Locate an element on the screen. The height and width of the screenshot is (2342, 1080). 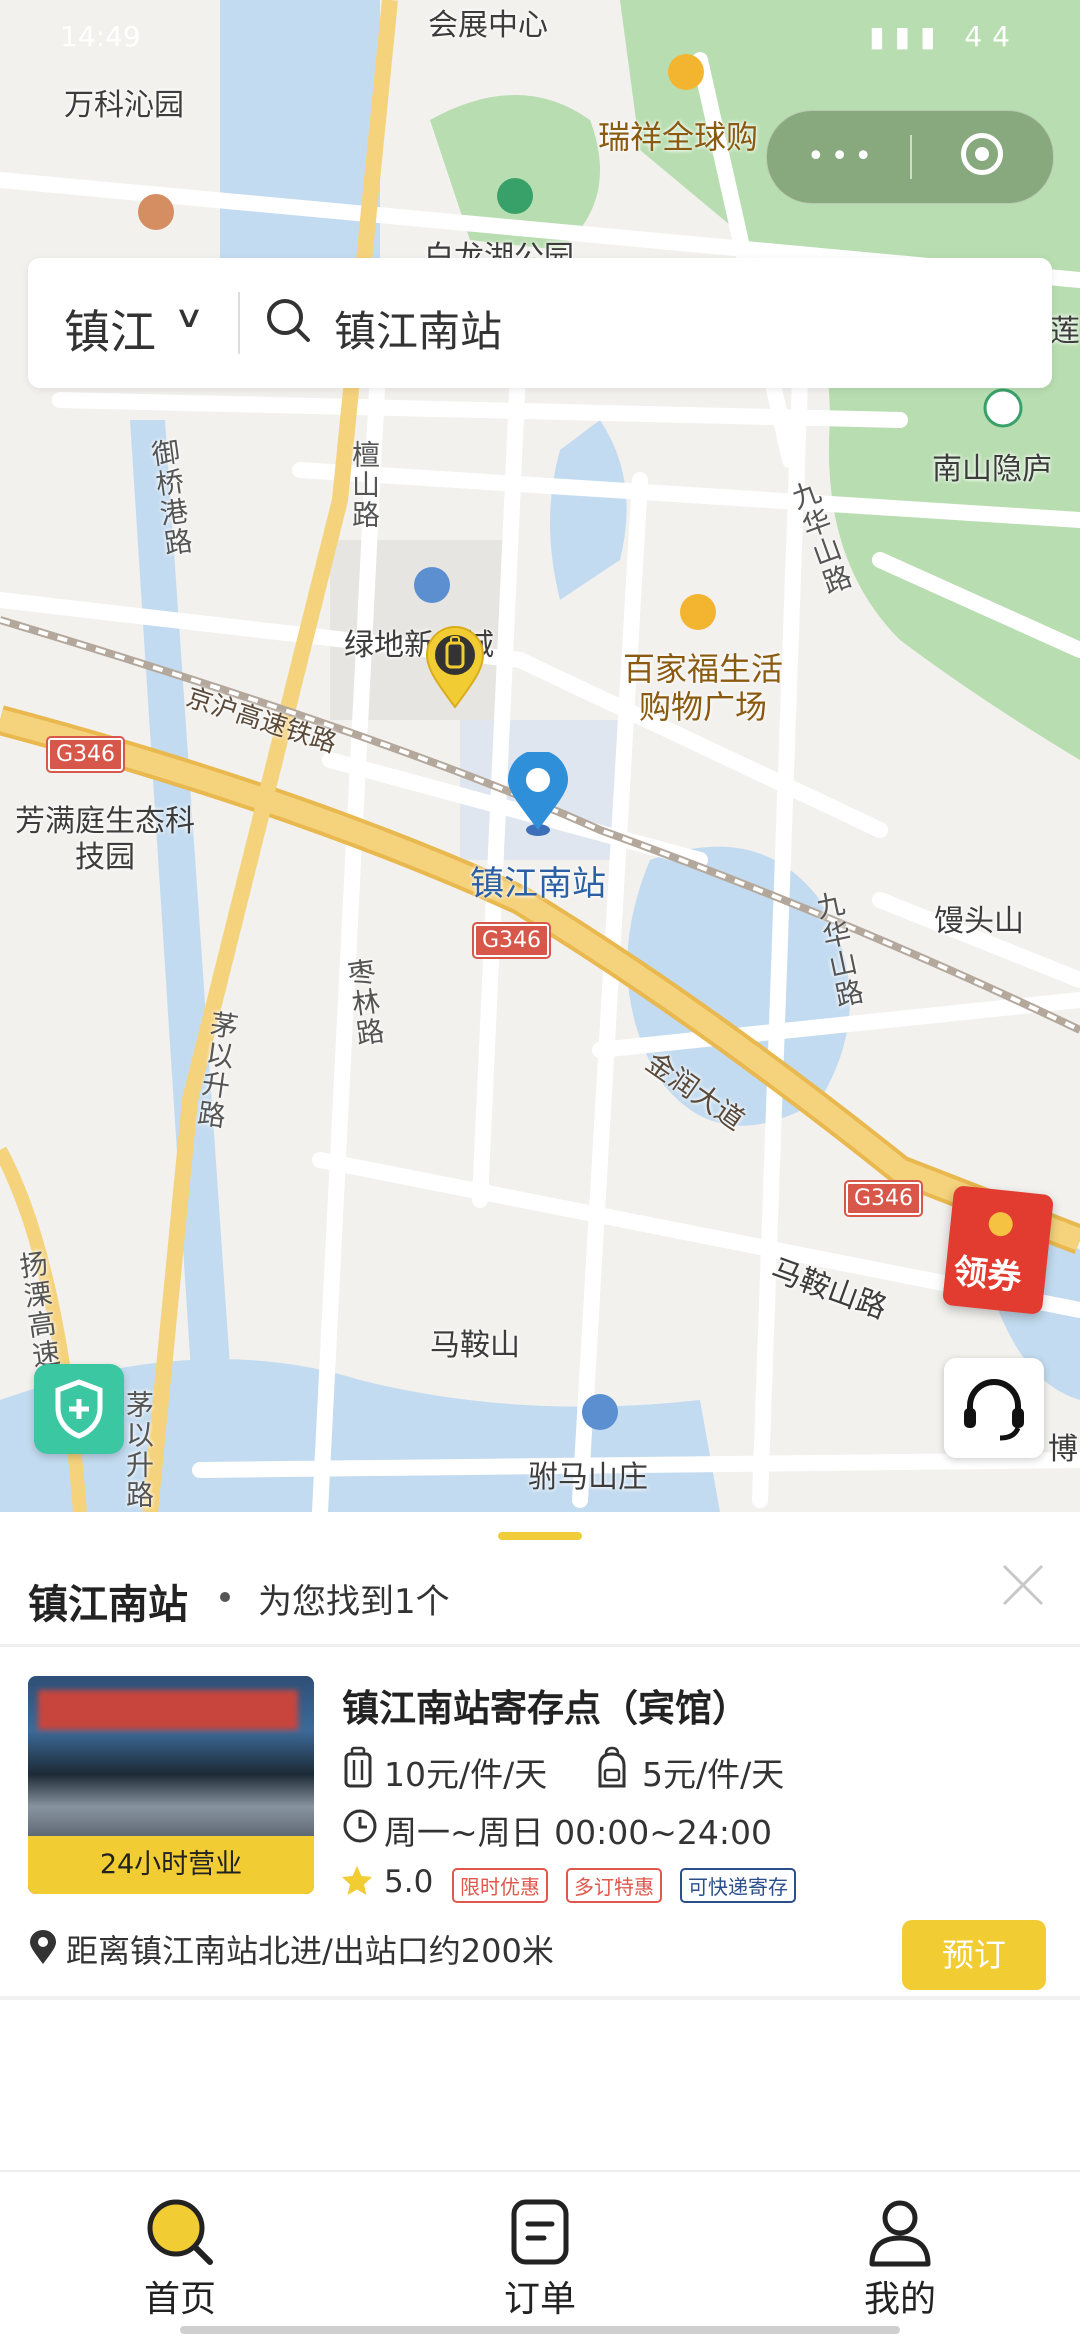
coupon-clasp-icon is located at coordinates (1000, 1224).